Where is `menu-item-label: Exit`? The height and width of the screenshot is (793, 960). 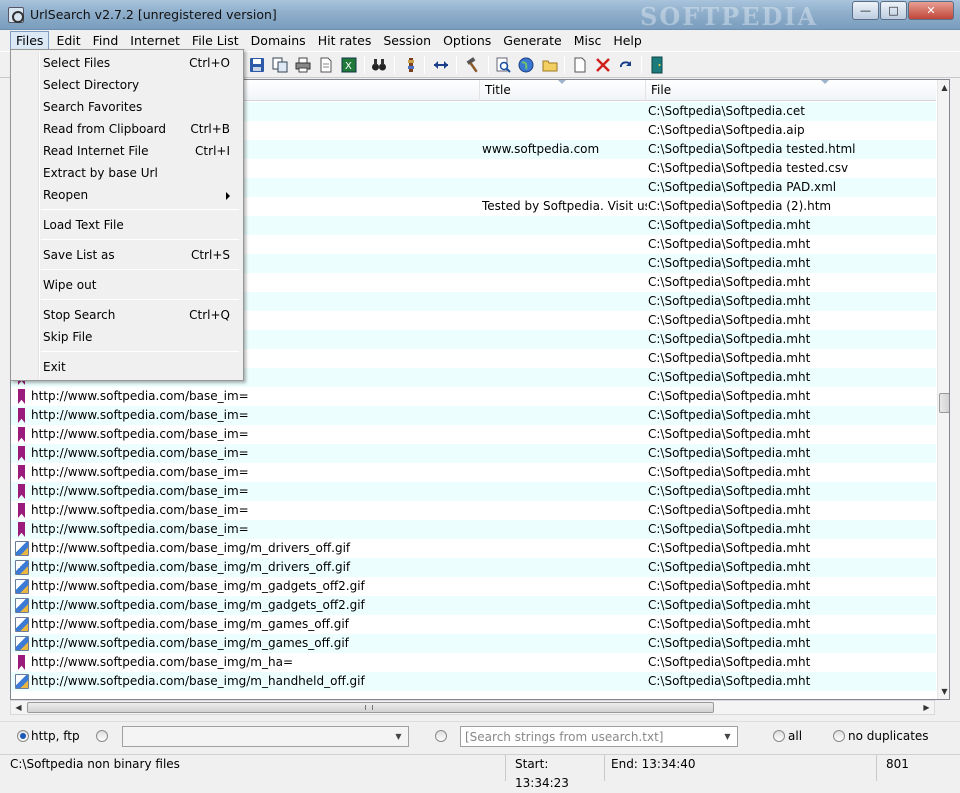
menu-item-label: Exit is located at coordinates (54, 367).